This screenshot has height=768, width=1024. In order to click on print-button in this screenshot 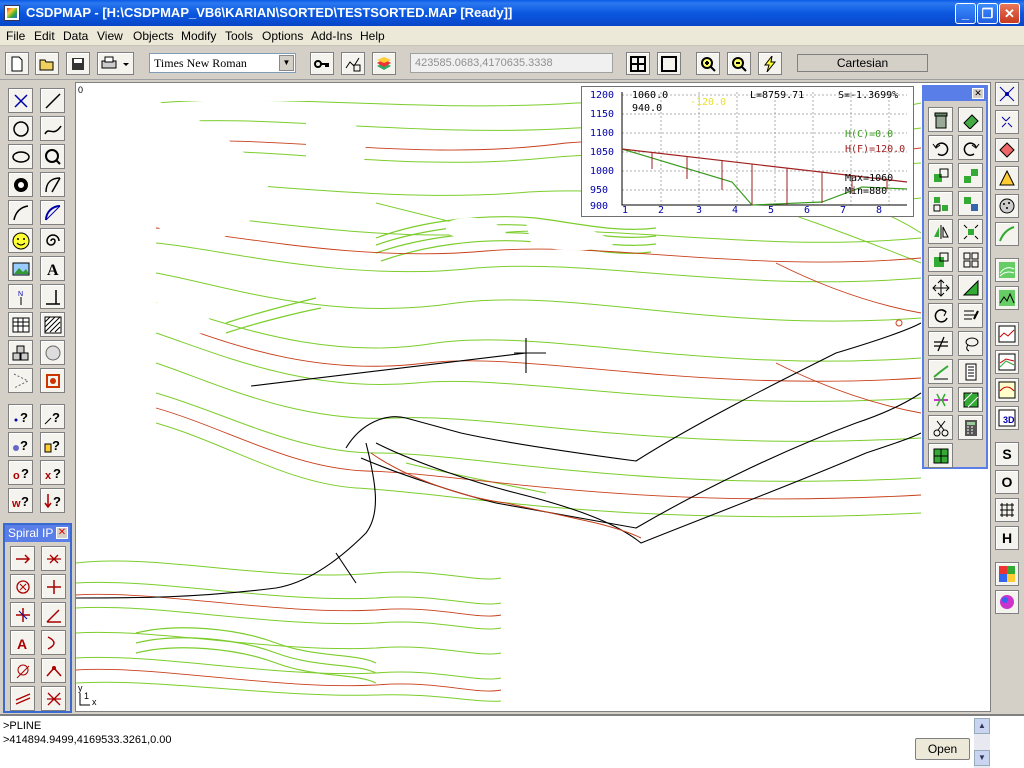, I will do `click(115, 63)`.